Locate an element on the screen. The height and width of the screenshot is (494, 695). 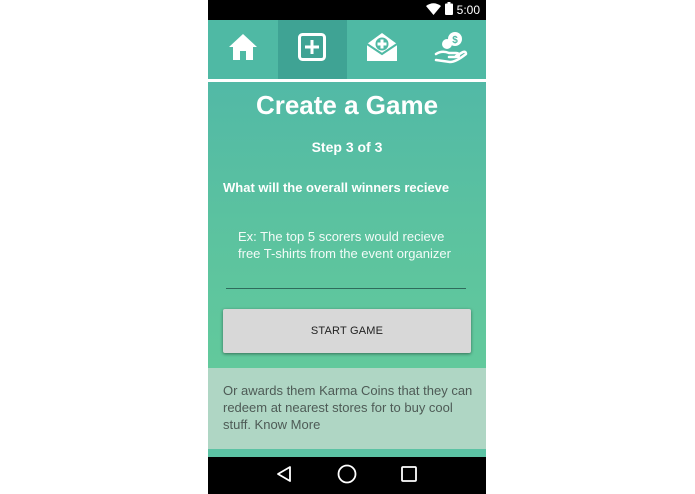
mail-plus-icon is located at coordinates (382, 49).